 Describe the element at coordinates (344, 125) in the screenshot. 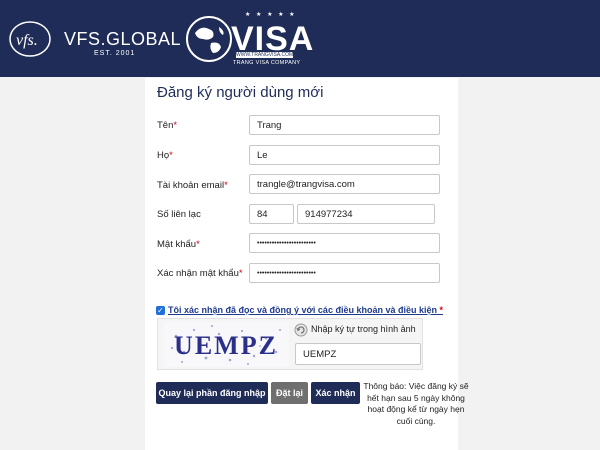

I see `first-name-input: Trang` at that location.